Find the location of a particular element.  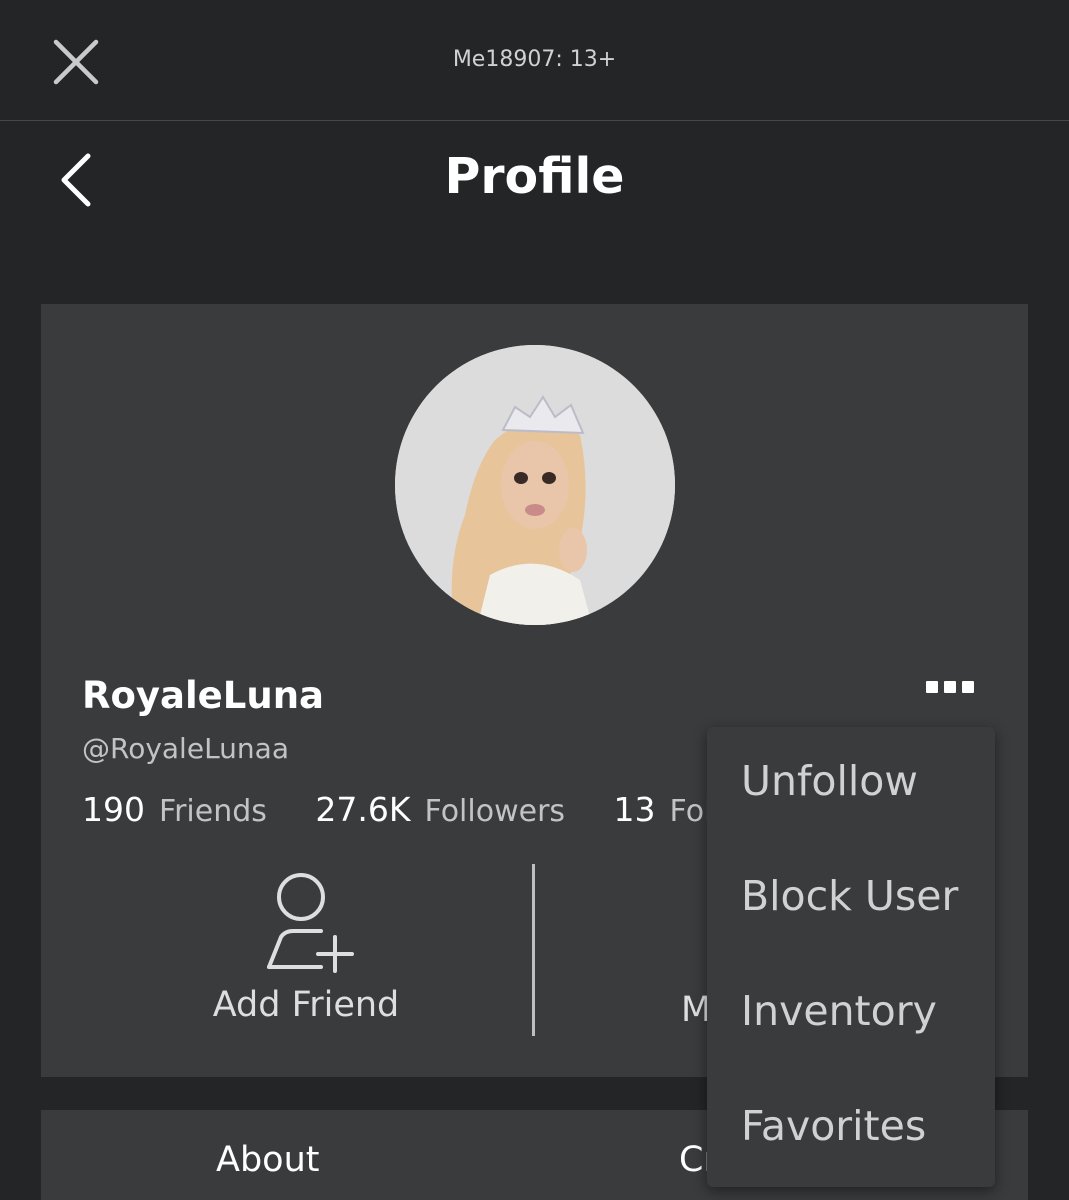

stat-label: Friends is located at coordinates (213, 811).